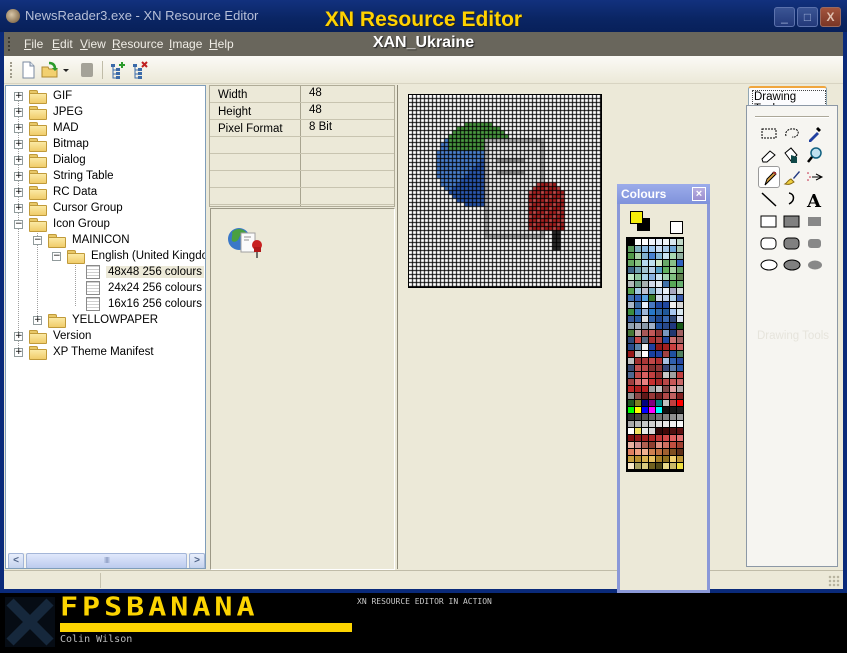 The height and width of the screenshot is (653, 847). Describe the element at coordinates (636, 217) in the screenshot. I see `foreground-colour-swatch` at that location.